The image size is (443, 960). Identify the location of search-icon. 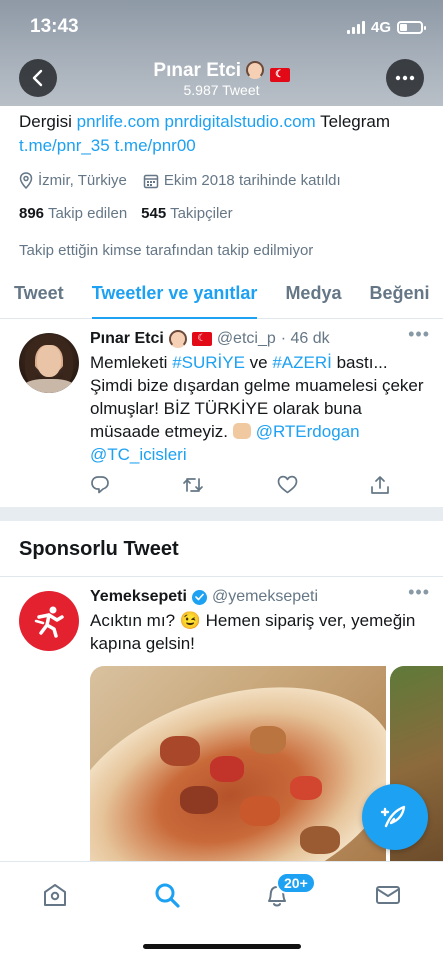
(167, 895).